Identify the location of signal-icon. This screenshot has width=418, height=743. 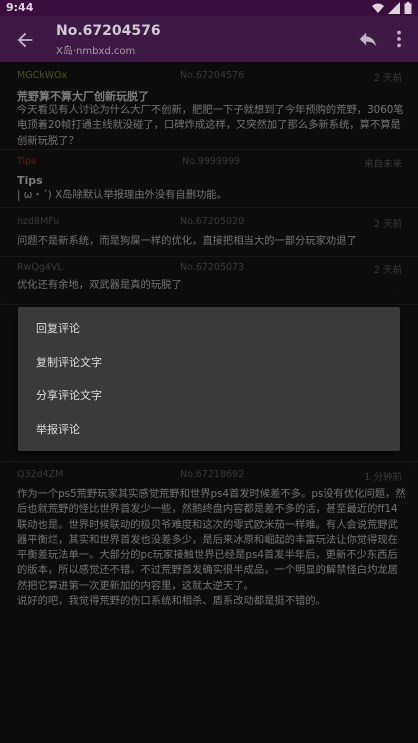
(394, 8).